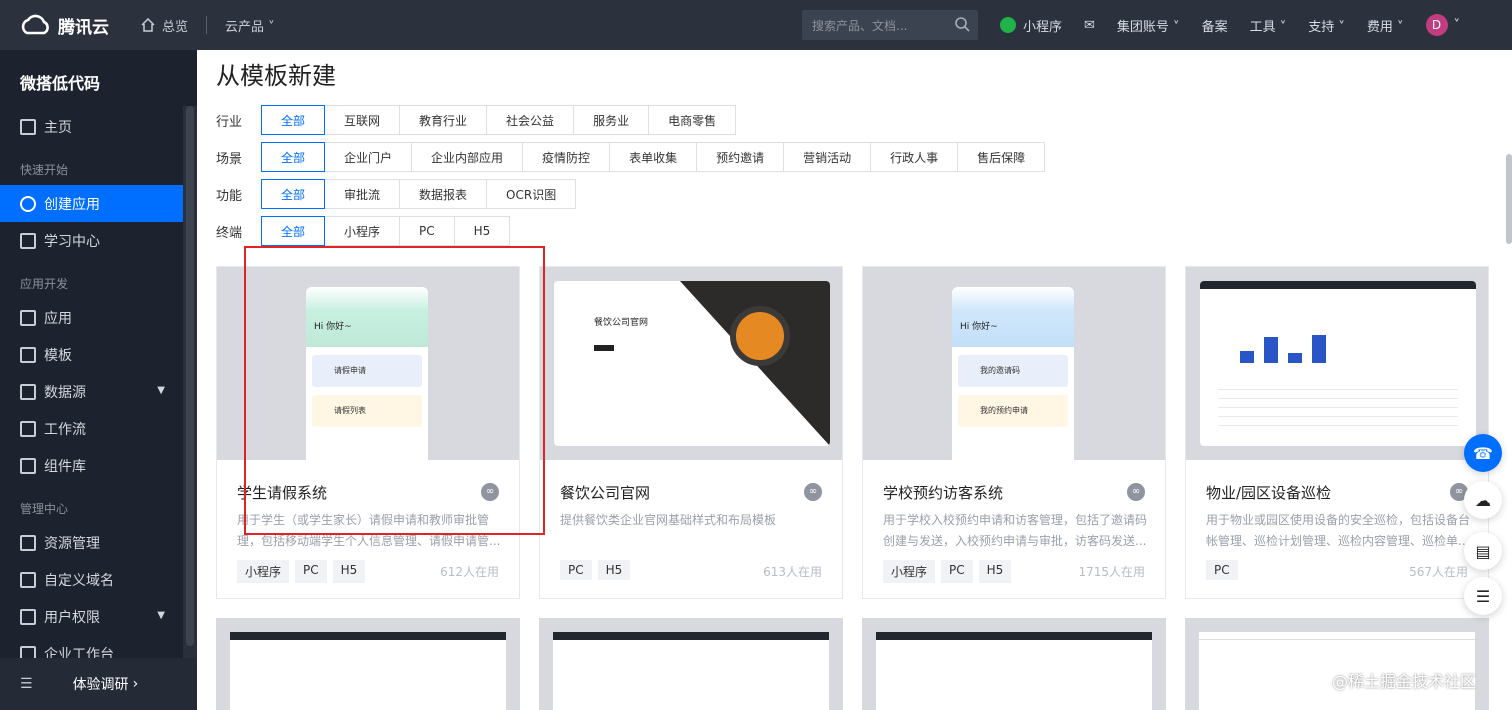 The image size is (1512, 710). Describe the element at coordinates (368, 157) in the screenshot. I see `filter-option: 企业门户` at that location.